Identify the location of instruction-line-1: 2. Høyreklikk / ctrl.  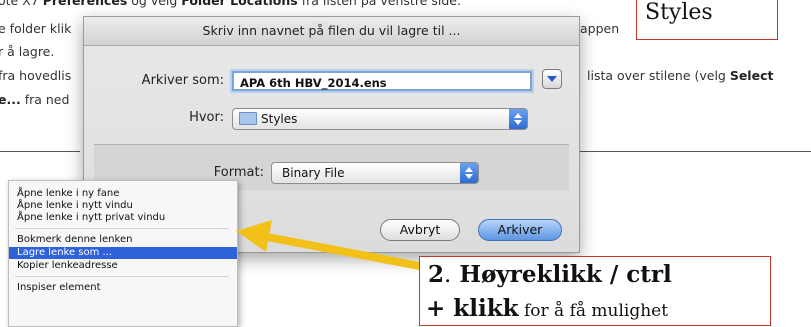
(550, 274).